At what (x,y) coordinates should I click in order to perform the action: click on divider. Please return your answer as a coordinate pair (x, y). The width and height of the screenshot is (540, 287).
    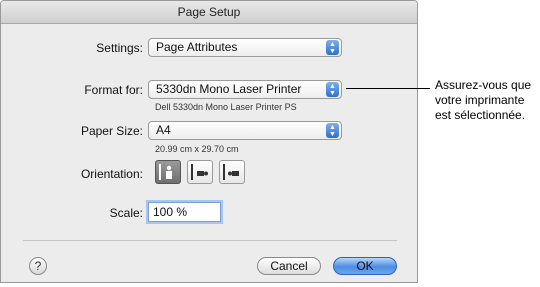
    Looking at the image, I should click on (210, 240).